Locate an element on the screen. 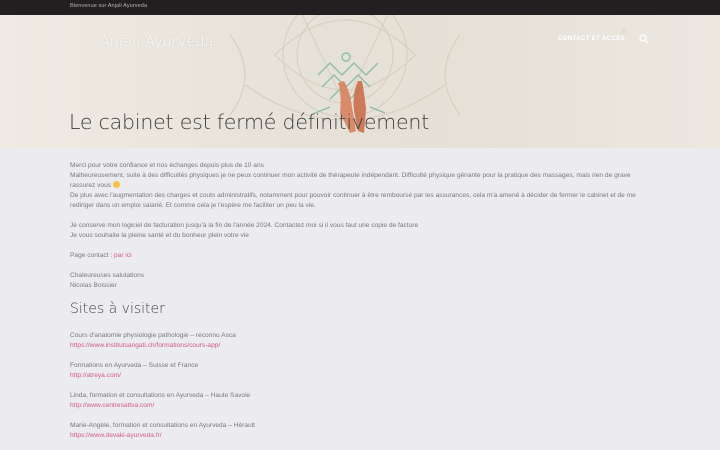 The width and height of the screenshot is (720, 450). page-title: Le cabinet est fermé définitivement is located at coordinates (249, 122).